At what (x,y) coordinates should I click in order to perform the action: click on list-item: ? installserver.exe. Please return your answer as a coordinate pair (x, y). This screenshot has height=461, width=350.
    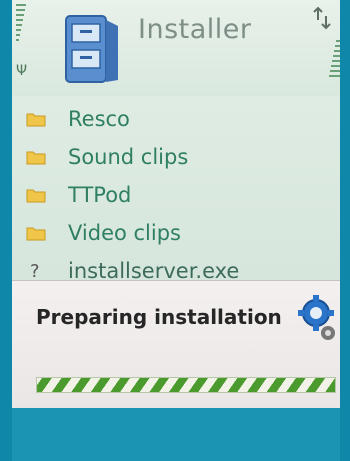
    Looking at the image, I should click on (176, 266).